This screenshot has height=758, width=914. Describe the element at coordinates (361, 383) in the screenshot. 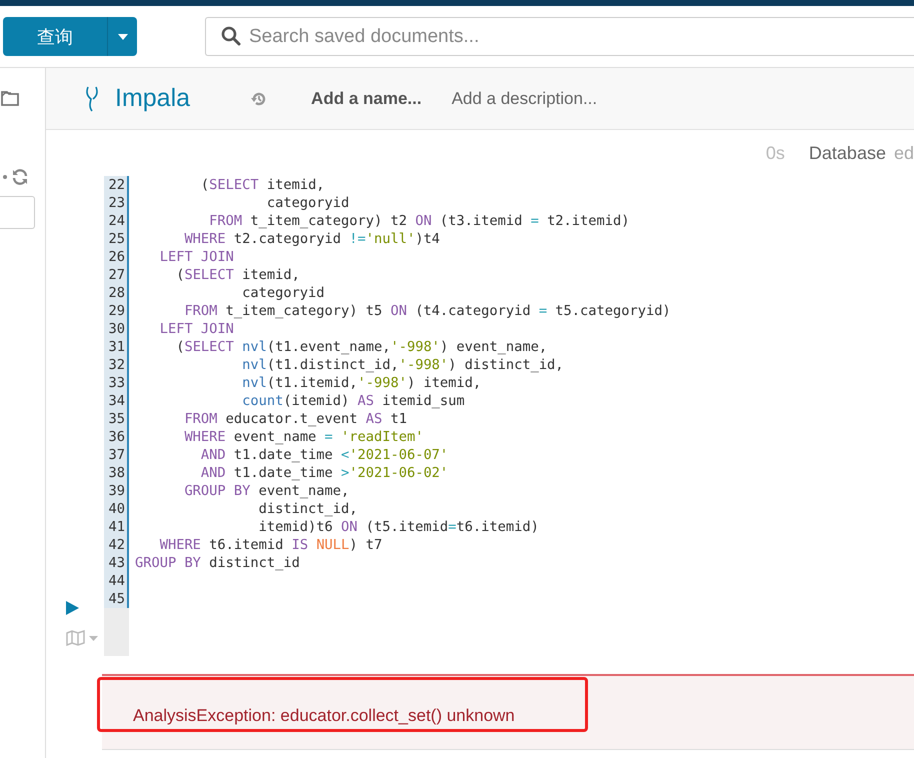

I see `code-line: nvl(t1.itemid,'-998') itemid,` at that location.